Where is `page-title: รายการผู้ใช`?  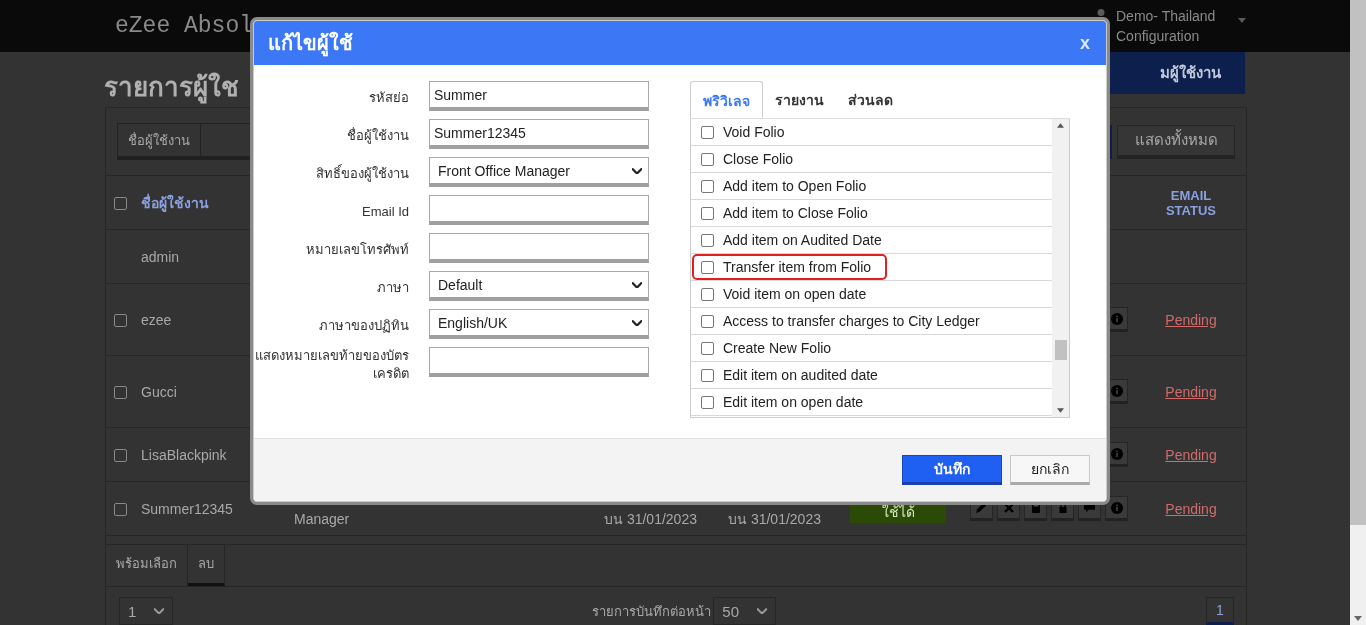
page-title: รายการผู้ใช is located at coordinates (171, 88).